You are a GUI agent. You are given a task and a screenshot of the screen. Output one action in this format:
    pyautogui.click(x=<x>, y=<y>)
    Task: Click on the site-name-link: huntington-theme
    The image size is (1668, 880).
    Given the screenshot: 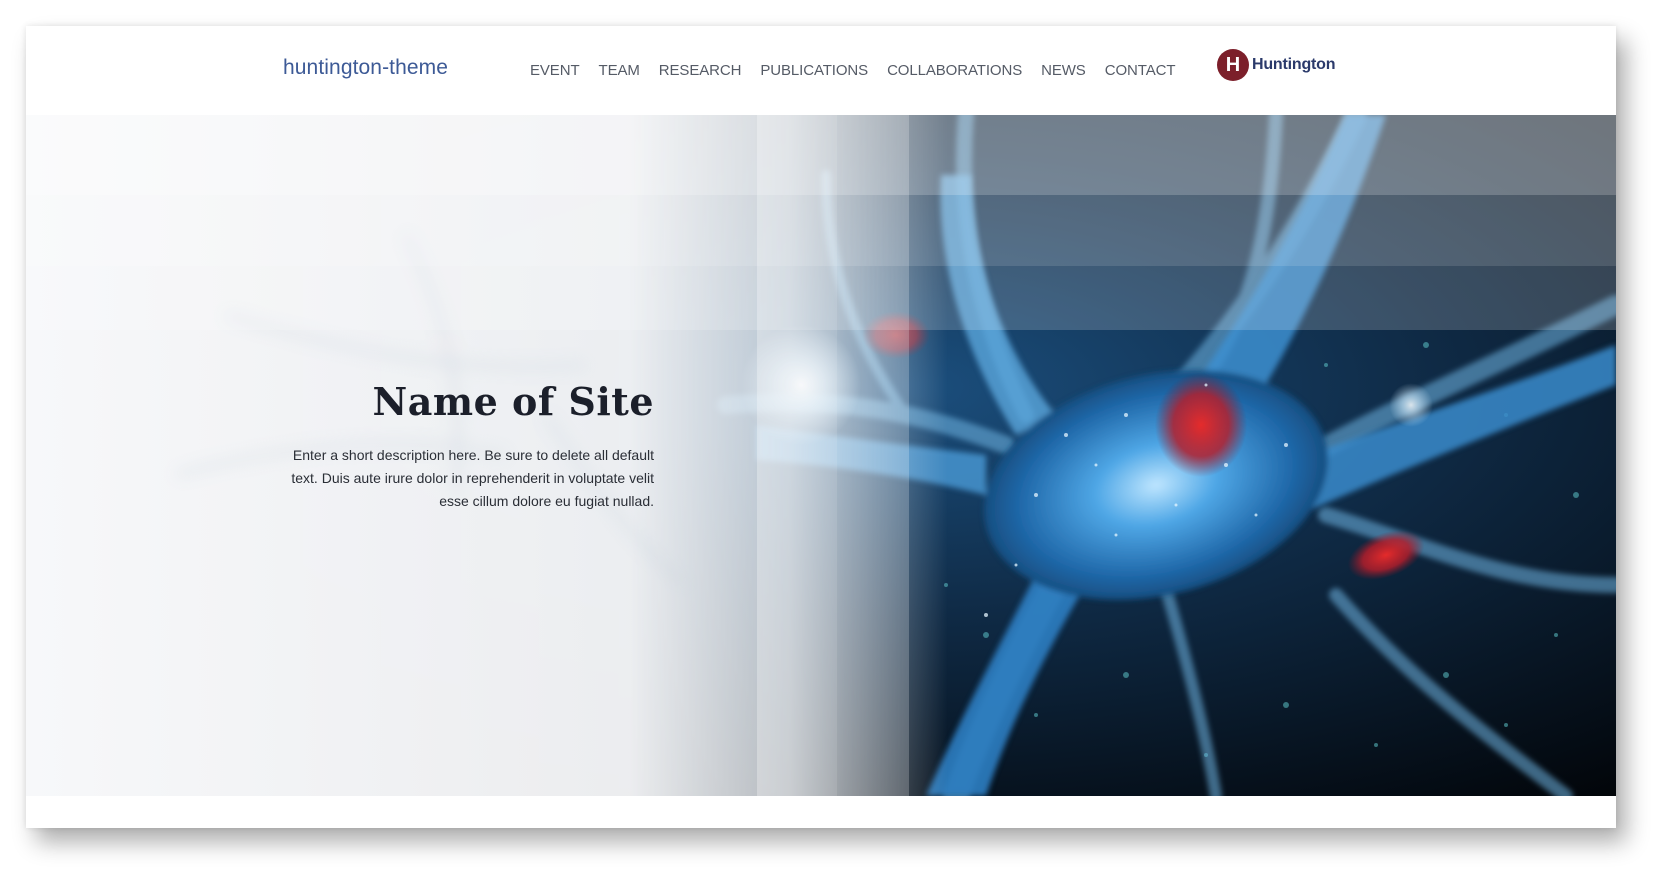 What is the action you would take?
    pyautogui.click(x=365, y=68)
    